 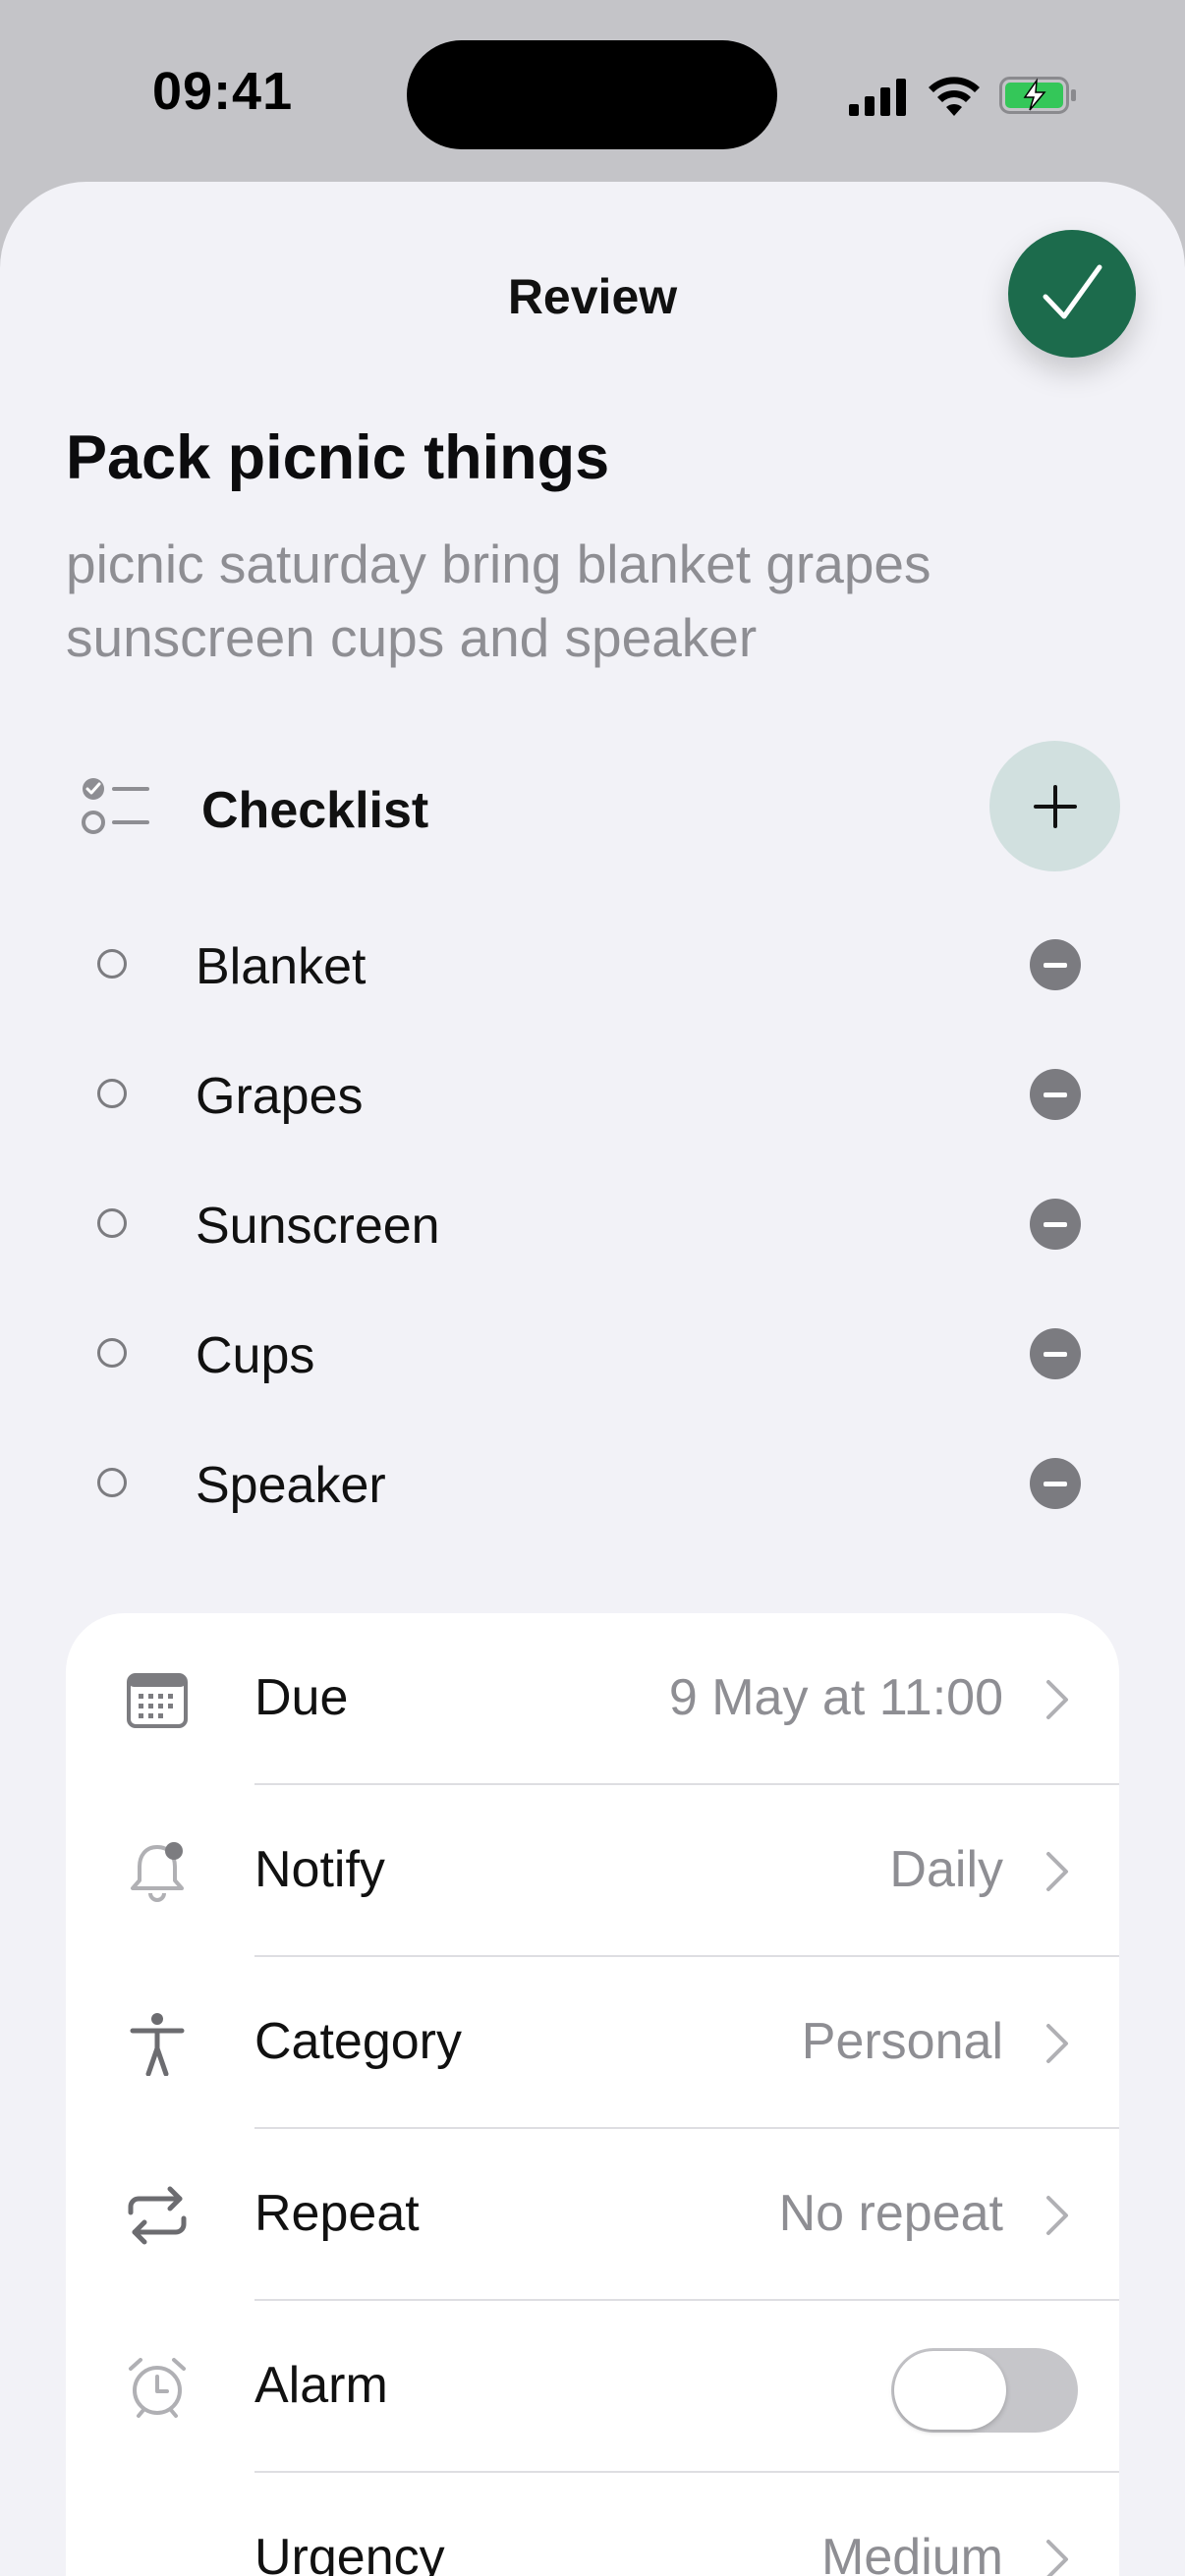 What do you see at coordinates (302, 1697) in the screenshot?
I see `due-label: Due` at bounding box center [302, 1697].